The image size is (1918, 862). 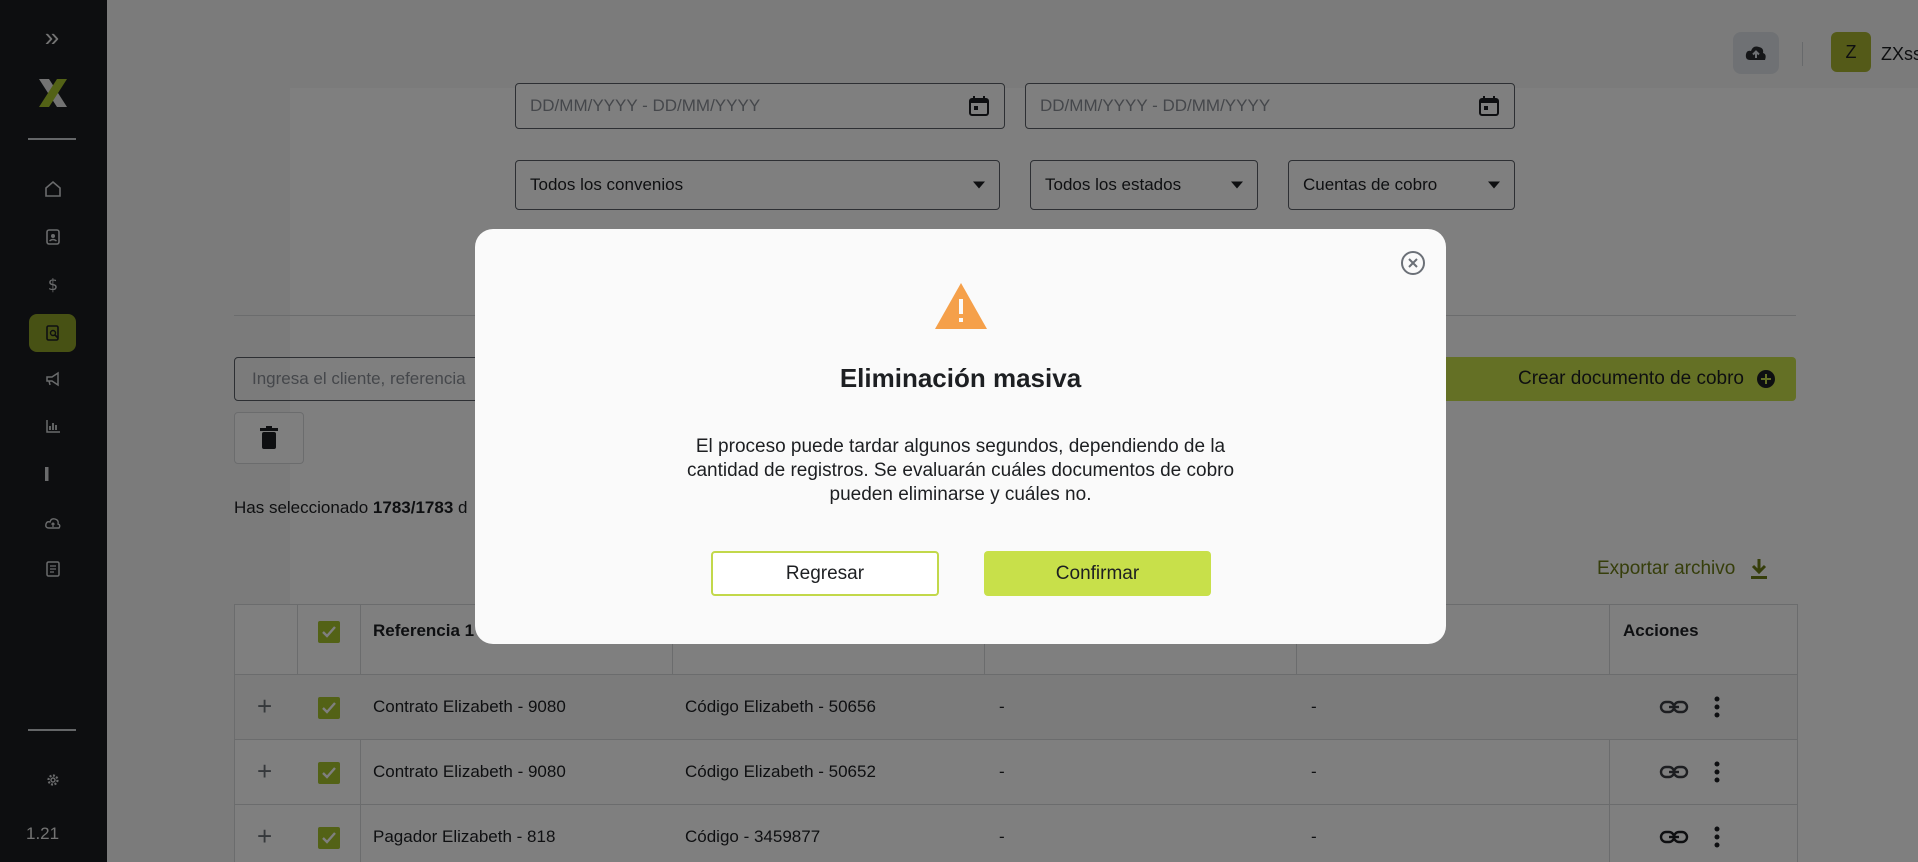 I want to click on confirm-button: Confirmar, so click(x=1097, y=573).